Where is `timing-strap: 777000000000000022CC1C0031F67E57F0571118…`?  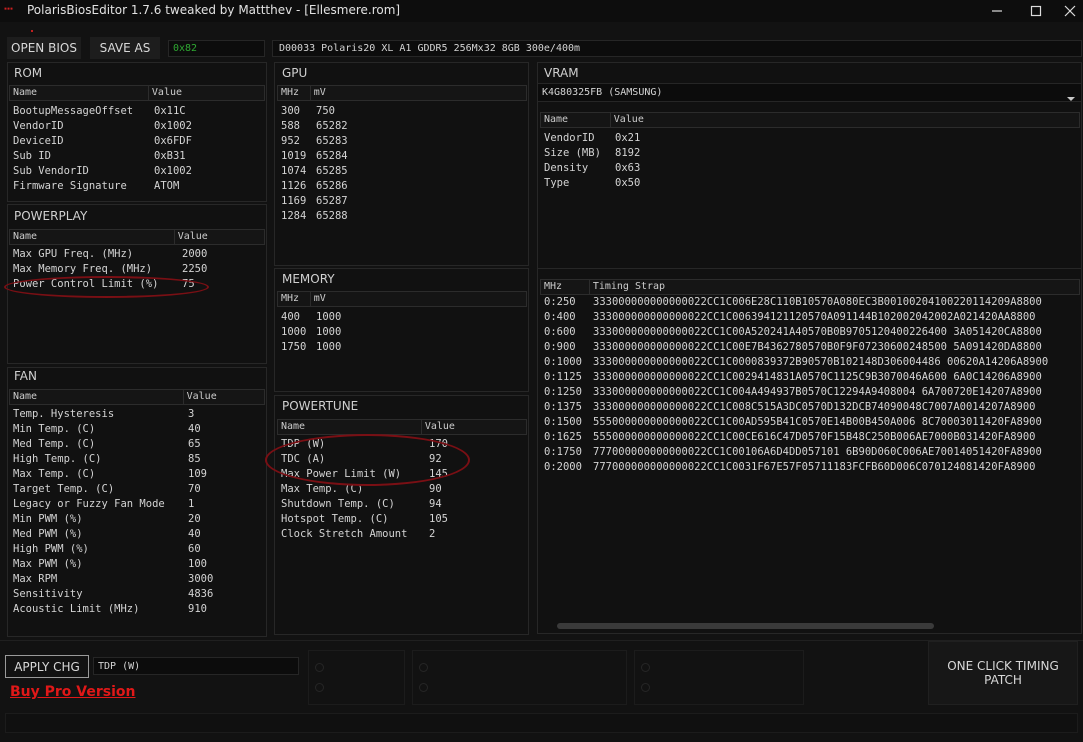 timing-strap: 777000000000000022CC1C0031F67E57F0571118… is located at coordinates (814, 467).